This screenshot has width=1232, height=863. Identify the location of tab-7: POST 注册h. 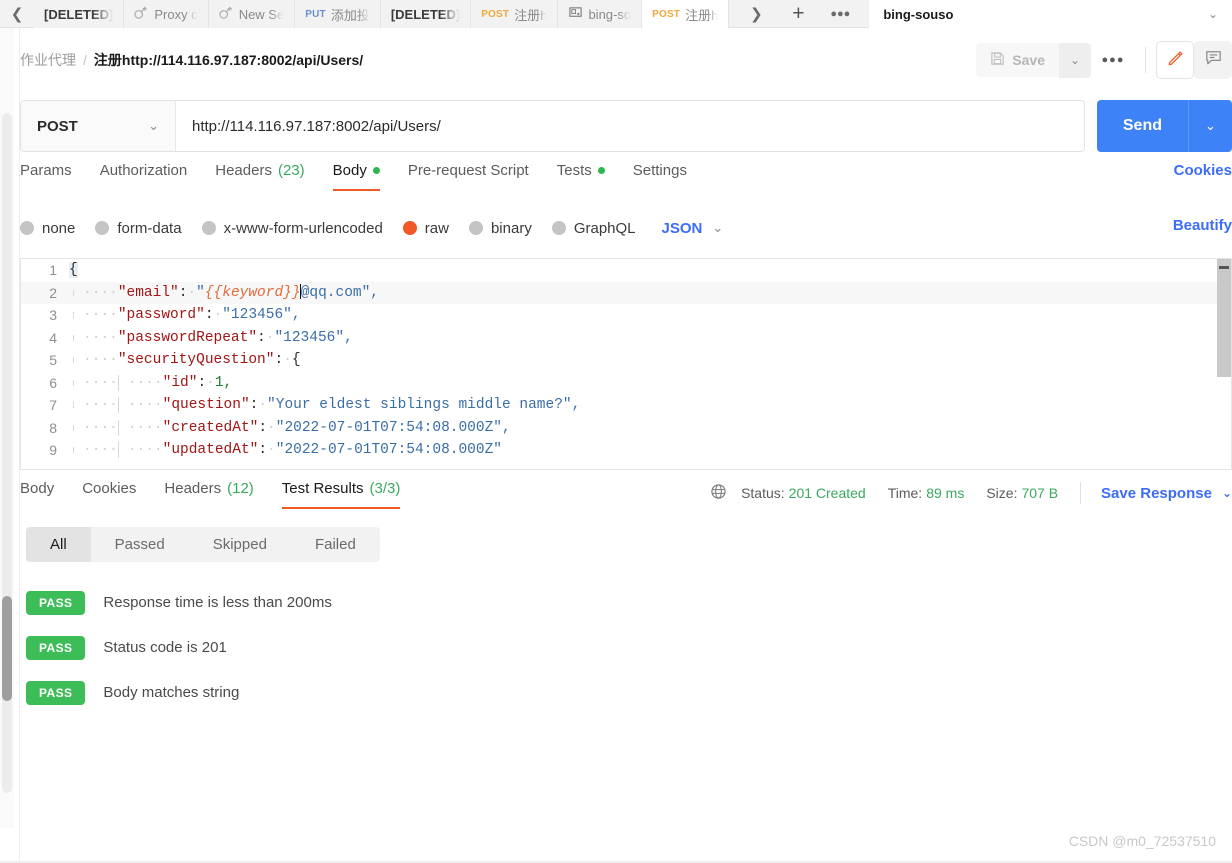
(686, 14).